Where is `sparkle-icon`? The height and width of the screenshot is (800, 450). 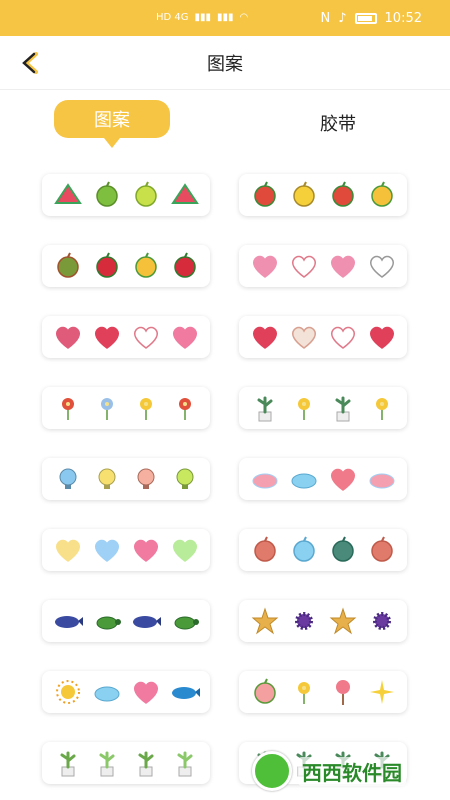 sparkle-icon is located at coordinates (382, 692).